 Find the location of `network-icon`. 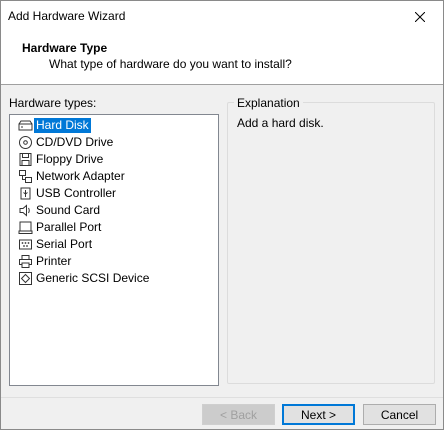

network-icon is located at coordinates (25, 176).